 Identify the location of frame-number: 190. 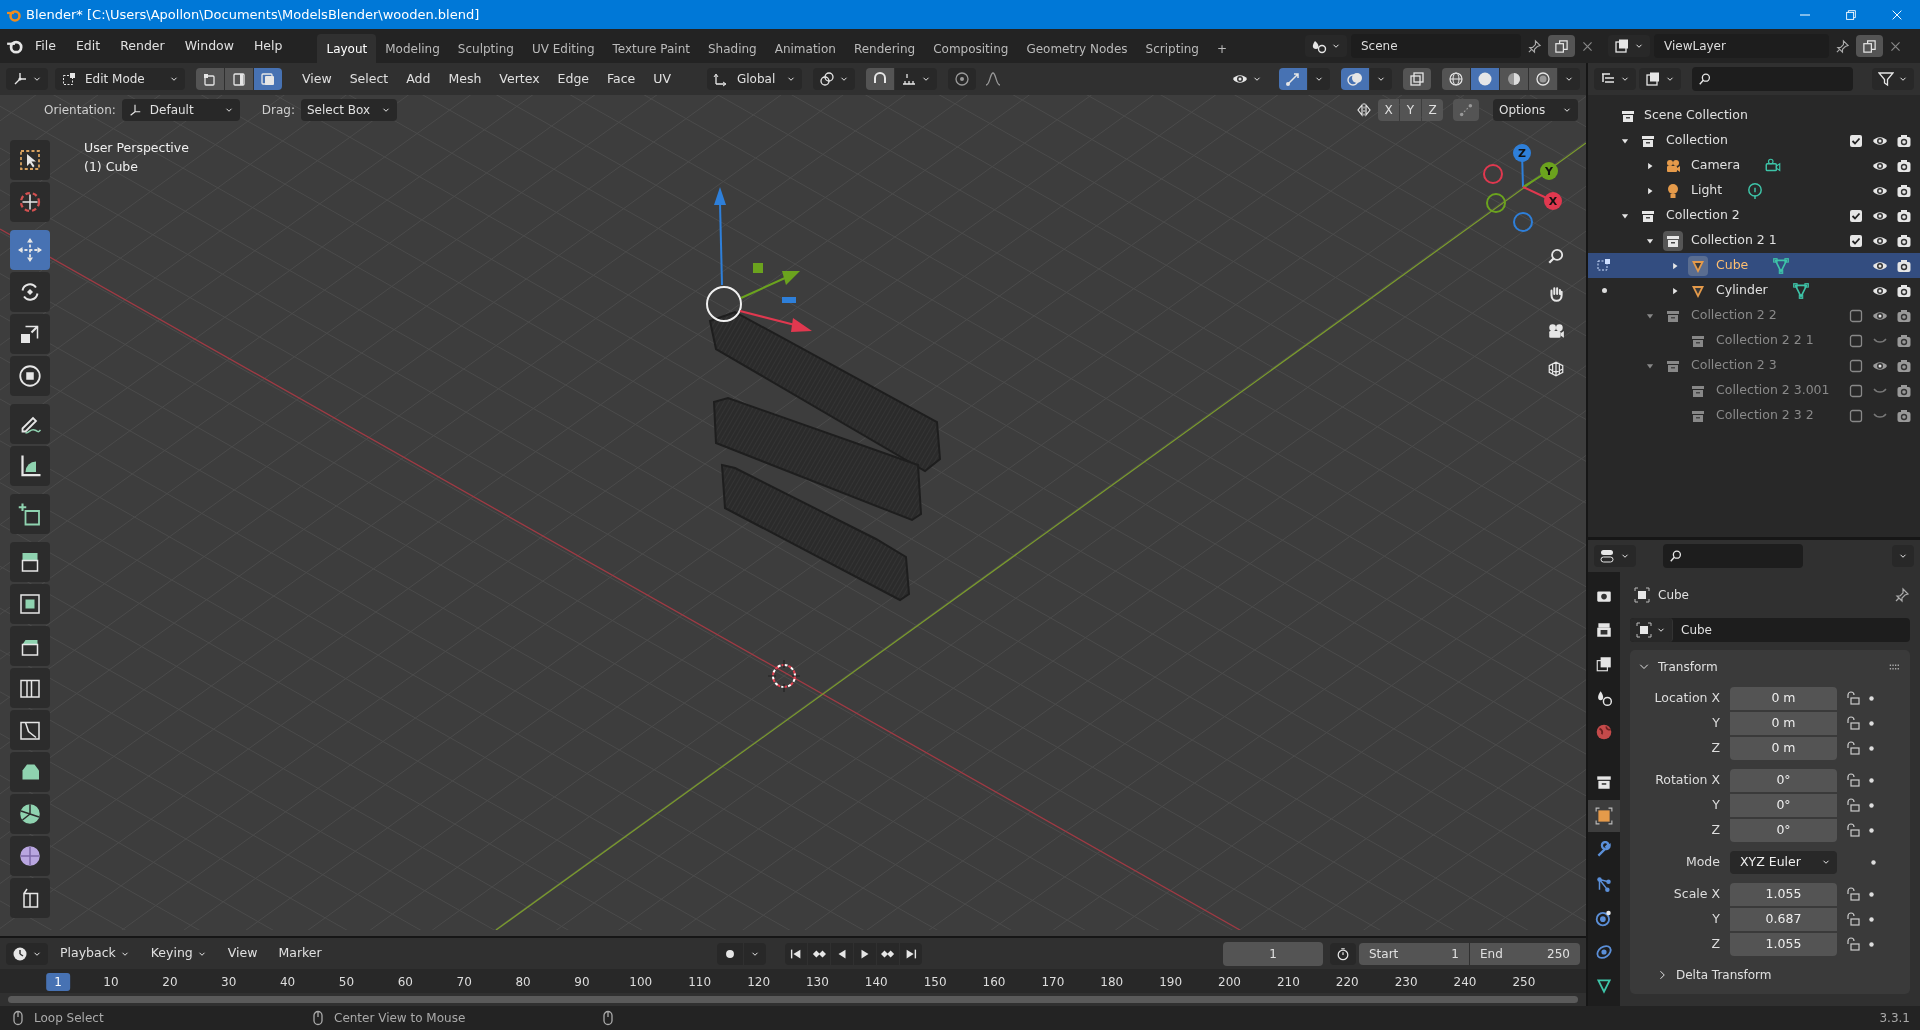
(1171, 983).